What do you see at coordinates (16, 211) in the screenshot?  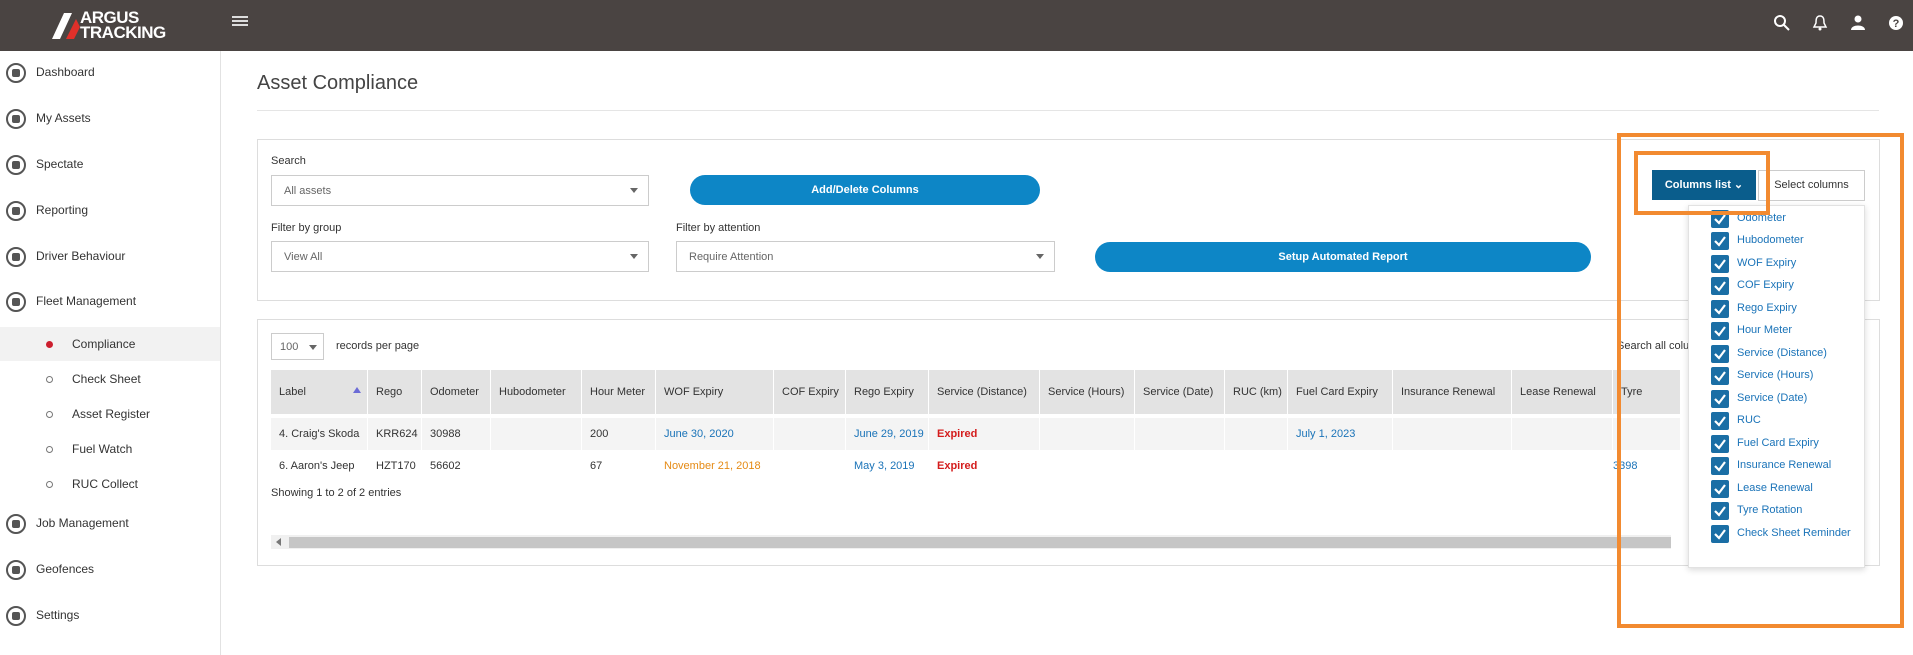 I see `report-icon` at bounding box center [16, 211].